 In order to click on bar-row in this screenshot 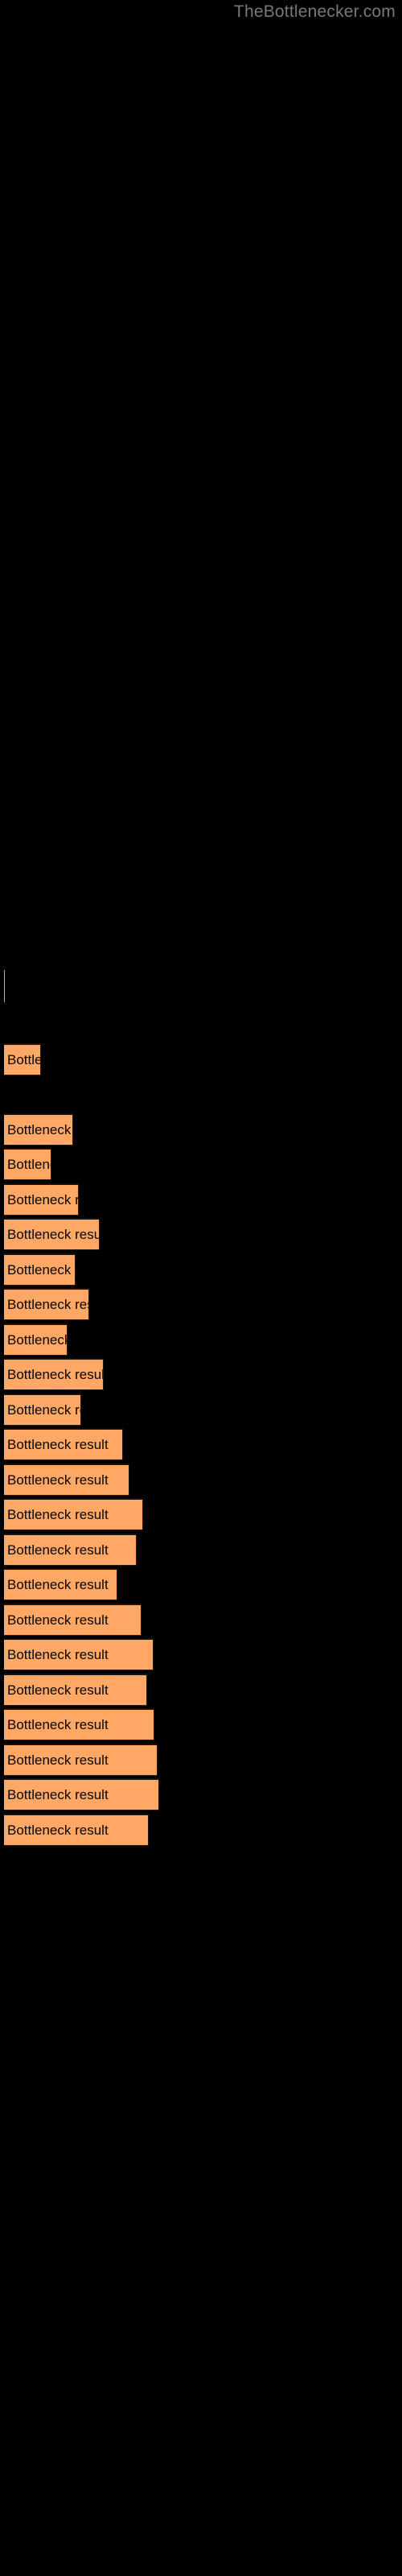, I will do `click(4, 986)`.